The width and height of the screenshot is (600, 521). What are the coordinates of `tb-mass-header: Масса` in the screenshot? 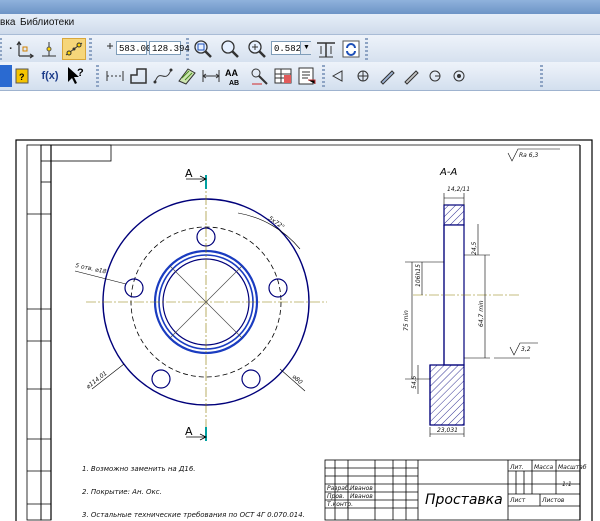 It's located at (543, 467).